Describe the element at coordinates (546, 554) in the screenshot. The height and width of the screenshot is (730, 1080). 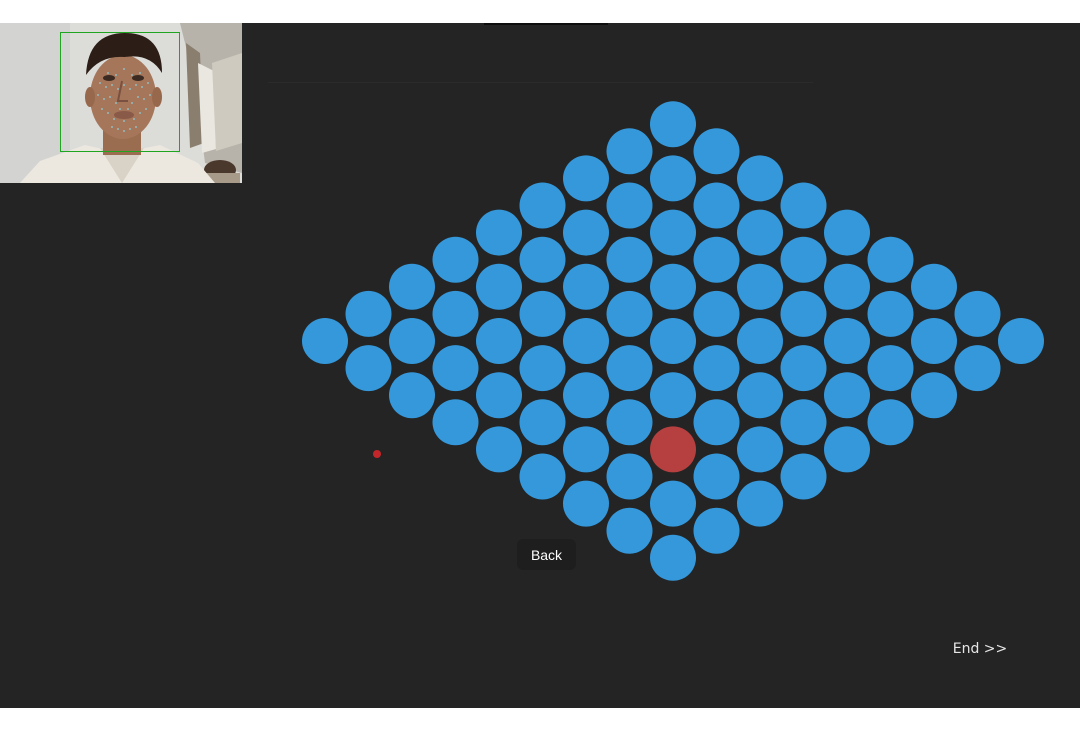
I see `back-button: Back` at that location.